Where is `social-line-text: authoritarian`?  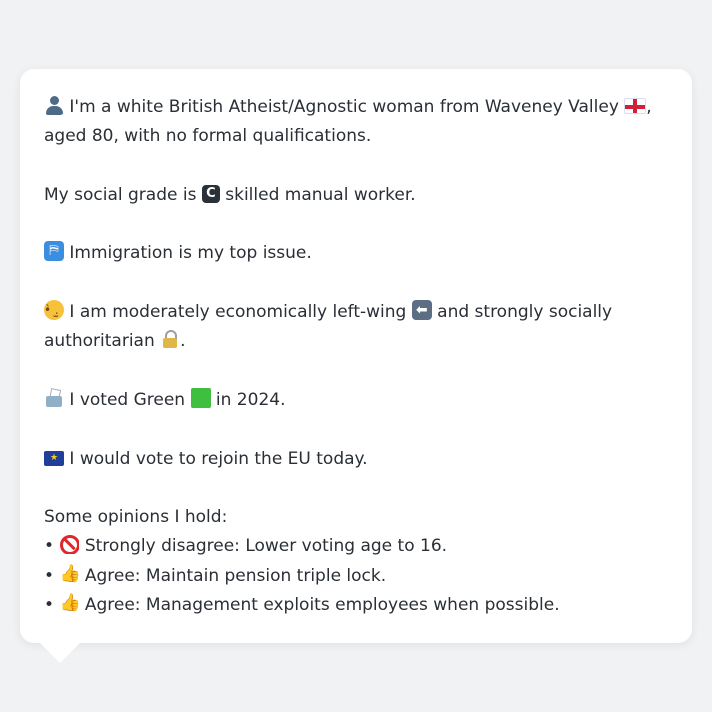
social-line-text: authoritarian is located at coordinates (99, 341).